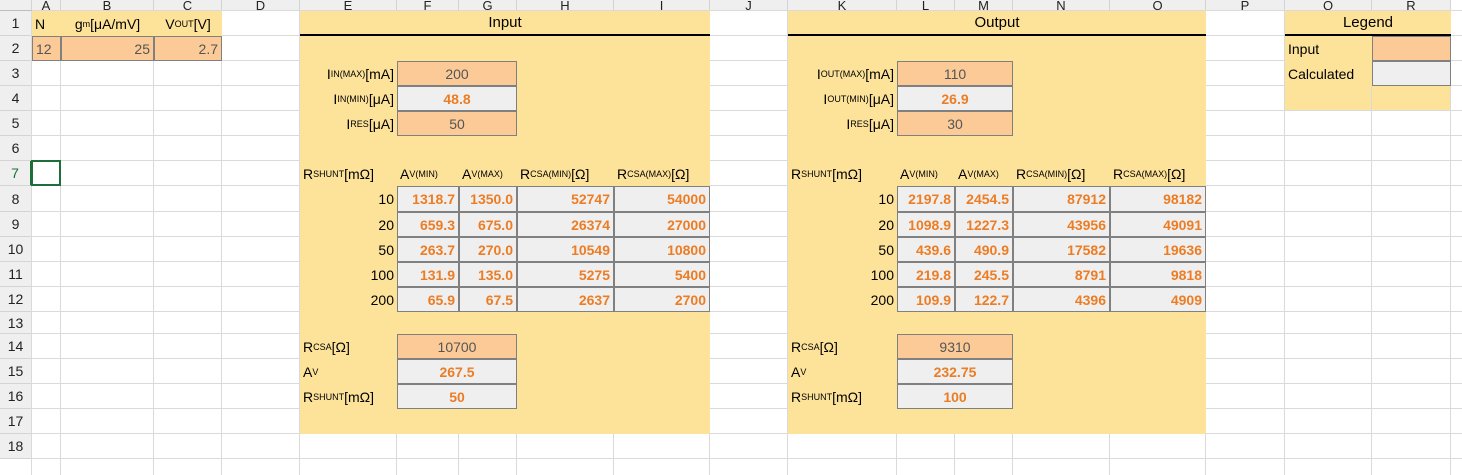  What do you see at coordinates (1158, 199) in the screenshot?
I see `output-table-cell: 98182` at bounding box center [1158, 199].